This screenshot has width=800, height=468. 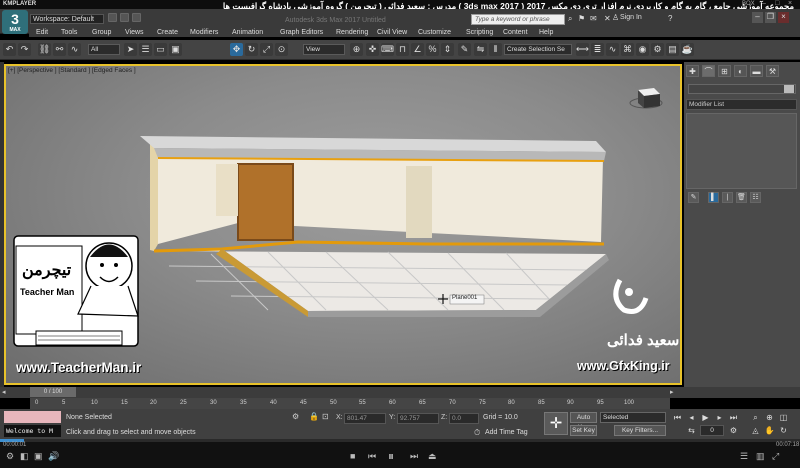 What do you see at coordinates (24, 49) in the screenshot?
I see `redo-icon: ↷` at bounding box center [24, 49].